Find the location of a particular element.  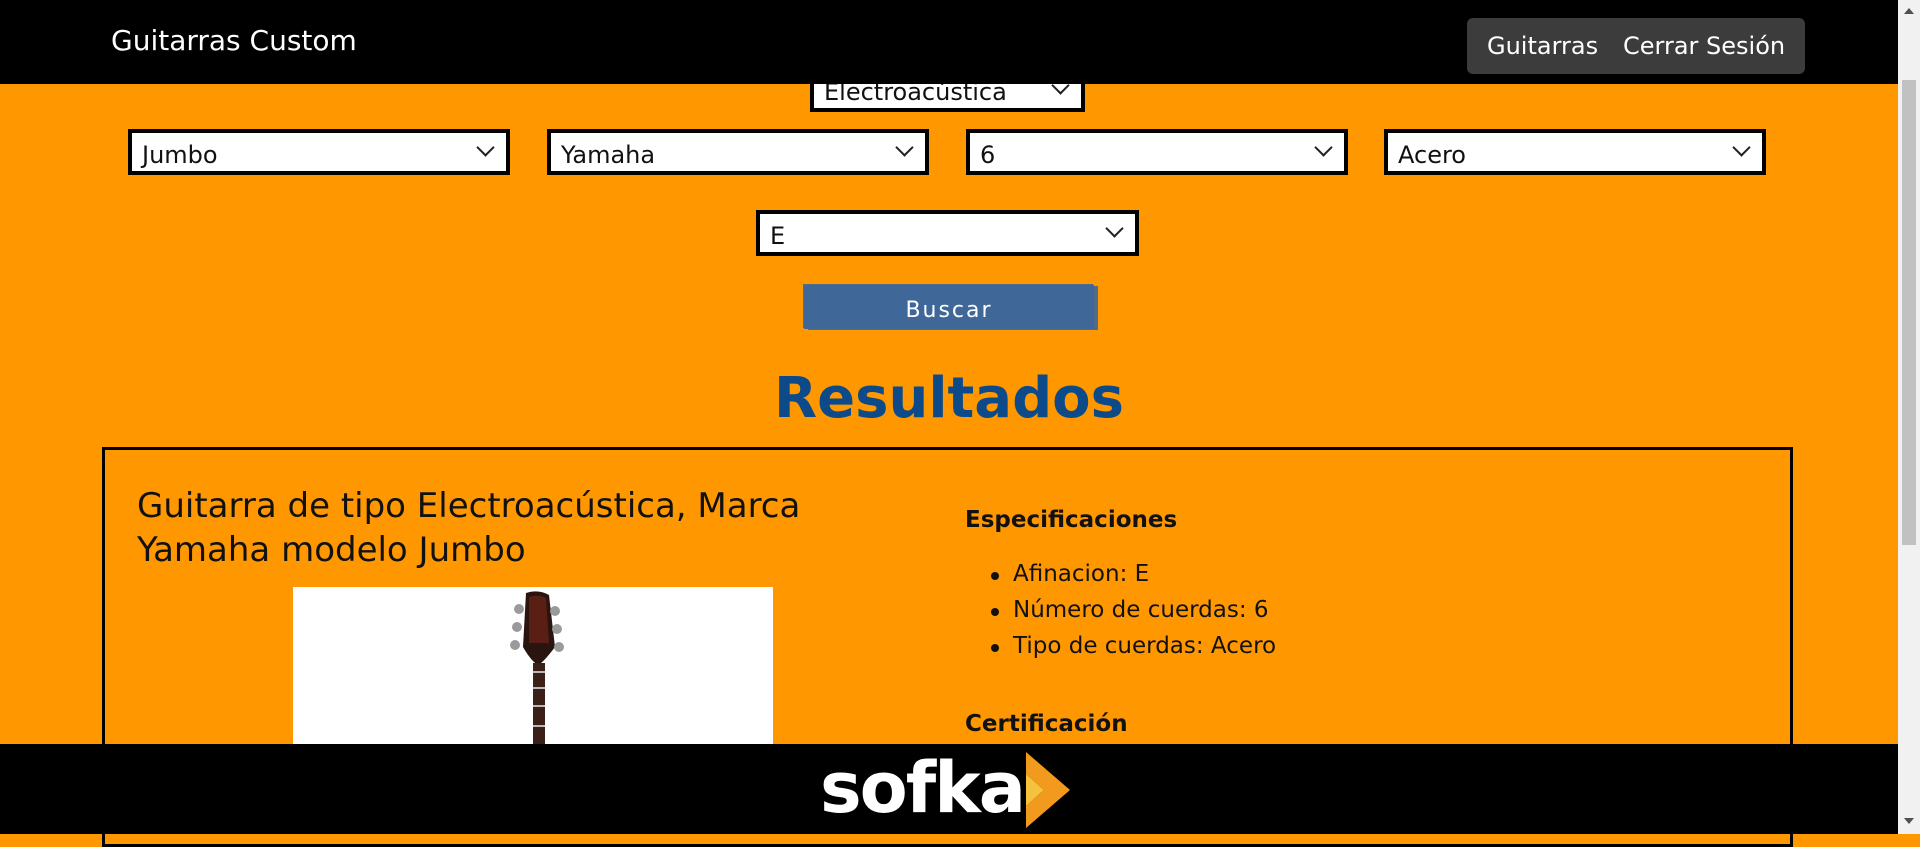

scroll-down-icon is located at coordinates (1909, 821).